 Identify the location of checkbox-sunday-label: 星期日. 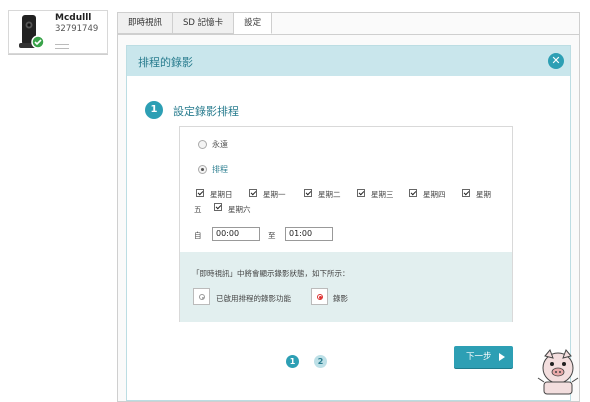
(221, 194).